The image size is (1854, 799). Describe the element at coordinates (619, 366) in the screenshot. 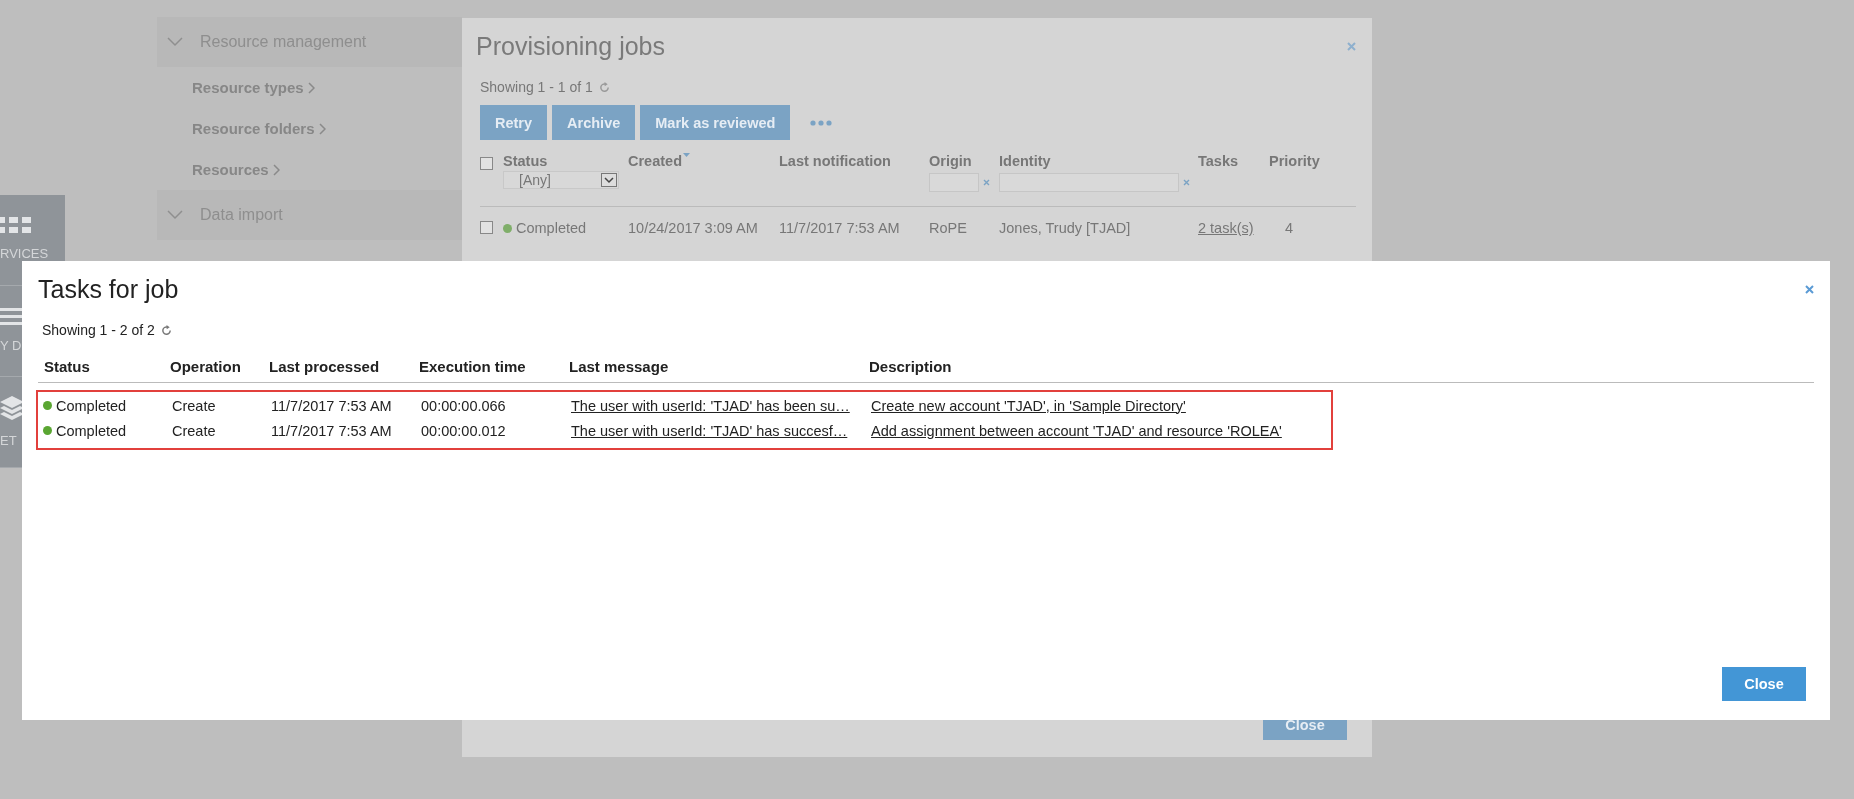

I see `column-header: Last message` at that location.